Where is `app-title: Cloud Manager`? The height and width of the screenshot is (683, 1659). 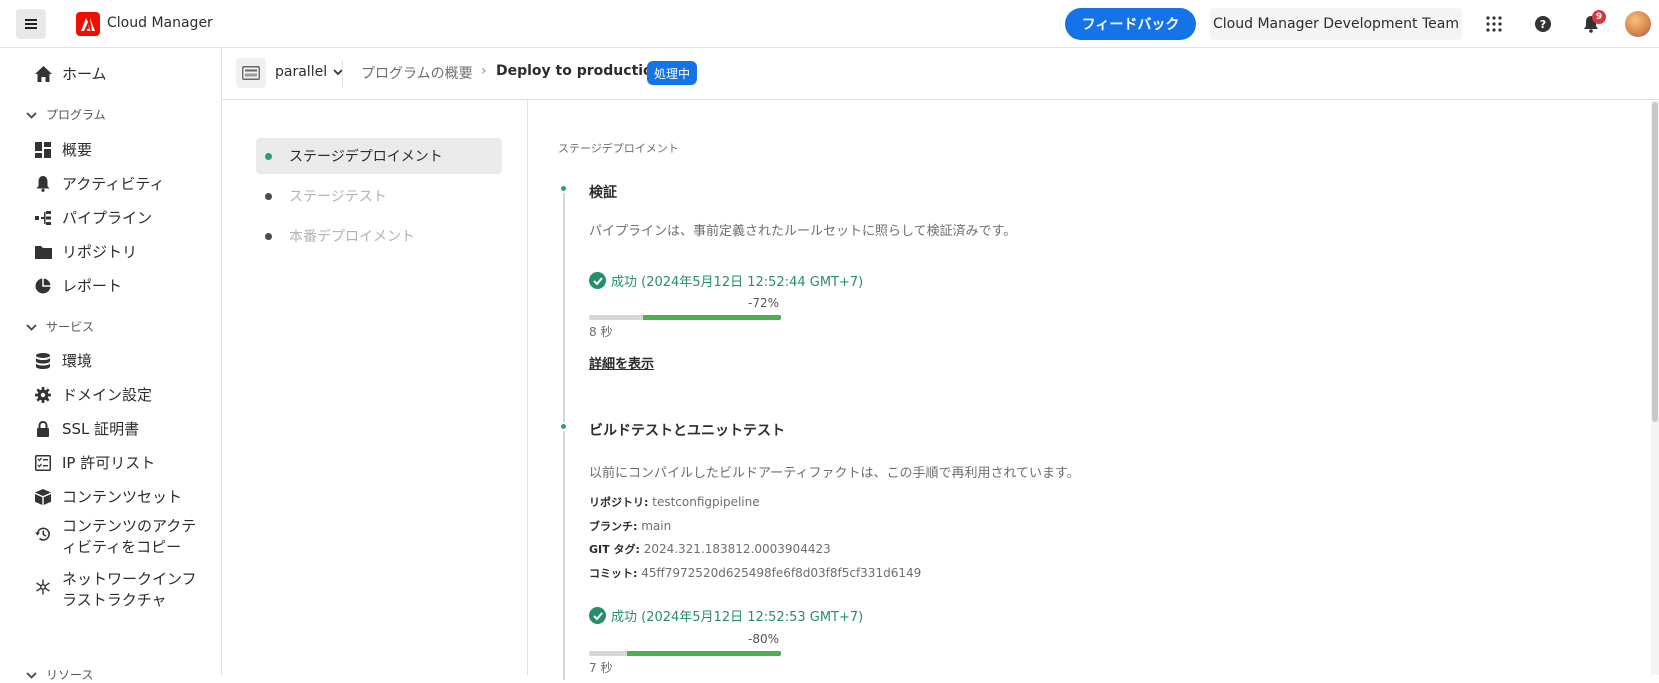 app-title: Cloud Manager is located at coordinates (160, 23).